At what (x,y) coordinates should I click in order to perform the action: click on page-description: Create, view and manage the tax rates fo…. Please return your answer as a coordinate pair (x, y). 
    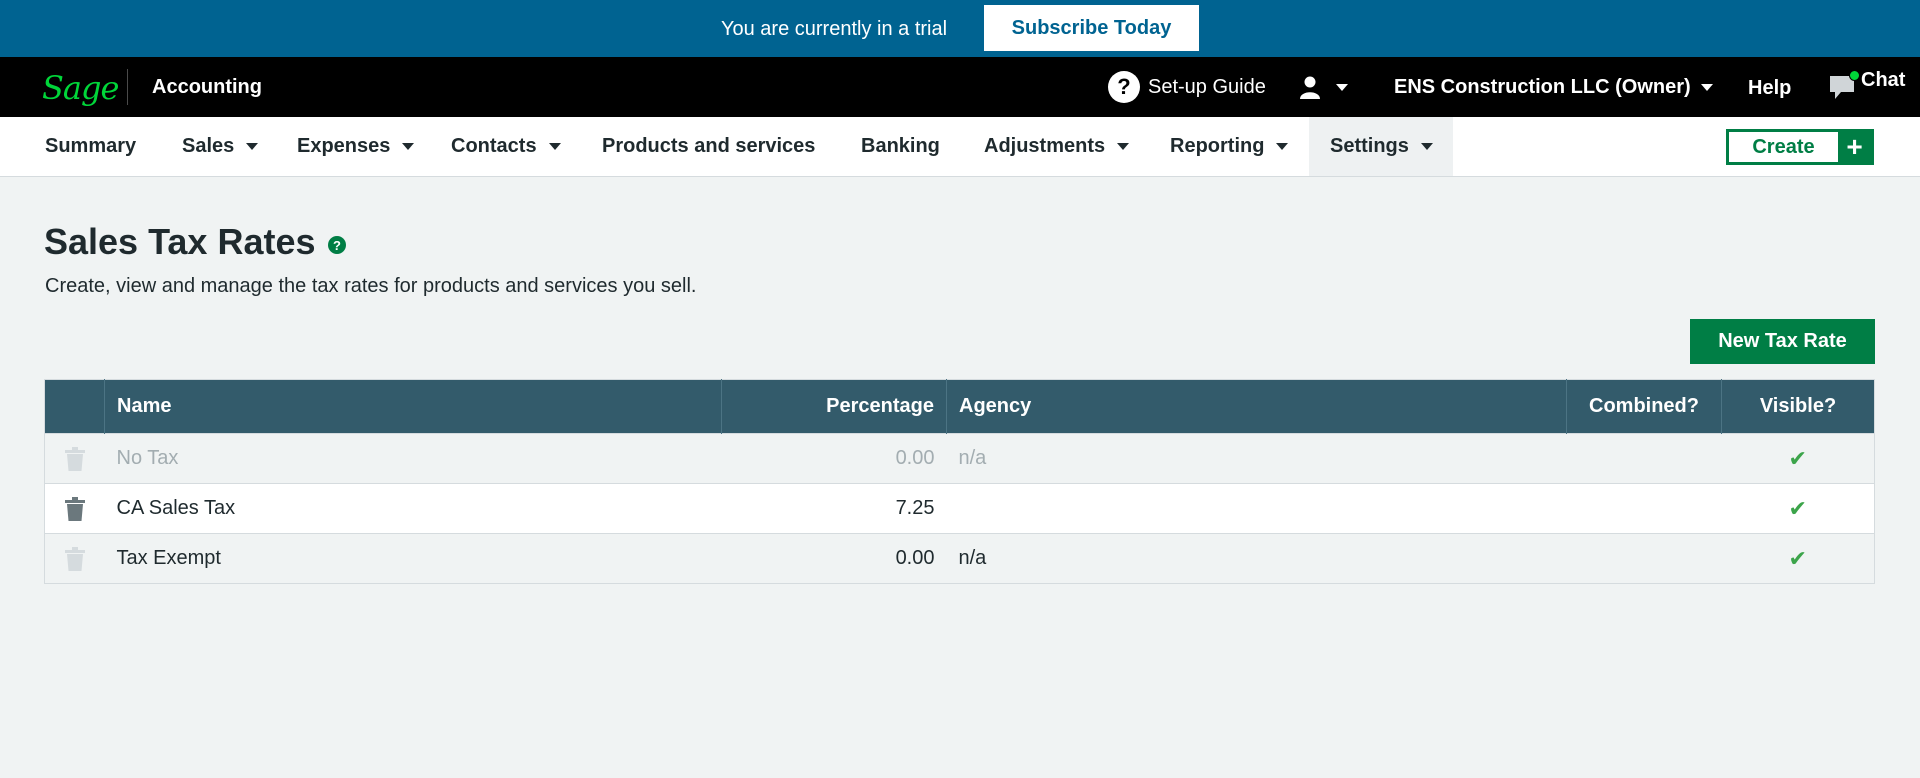
    Looking at the image, I should click on (371, 286).